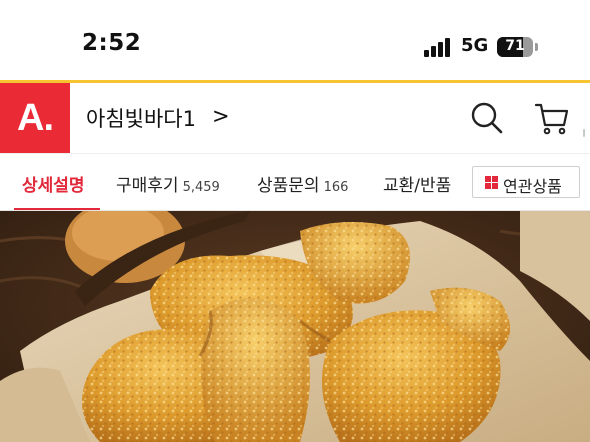  I want to click on cart-button, so click(552, 118).